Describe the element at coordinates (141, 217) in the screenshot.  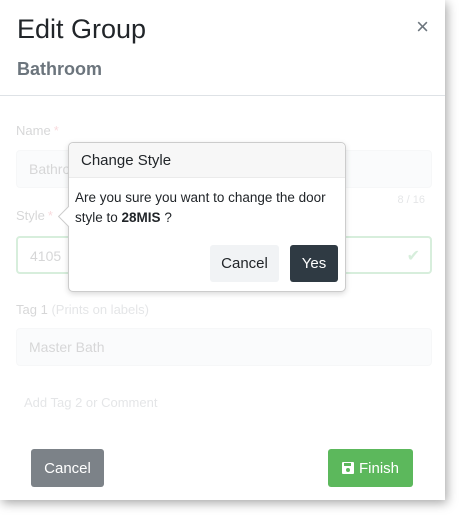
I see `popover-style-name: 28MIS` at that location.